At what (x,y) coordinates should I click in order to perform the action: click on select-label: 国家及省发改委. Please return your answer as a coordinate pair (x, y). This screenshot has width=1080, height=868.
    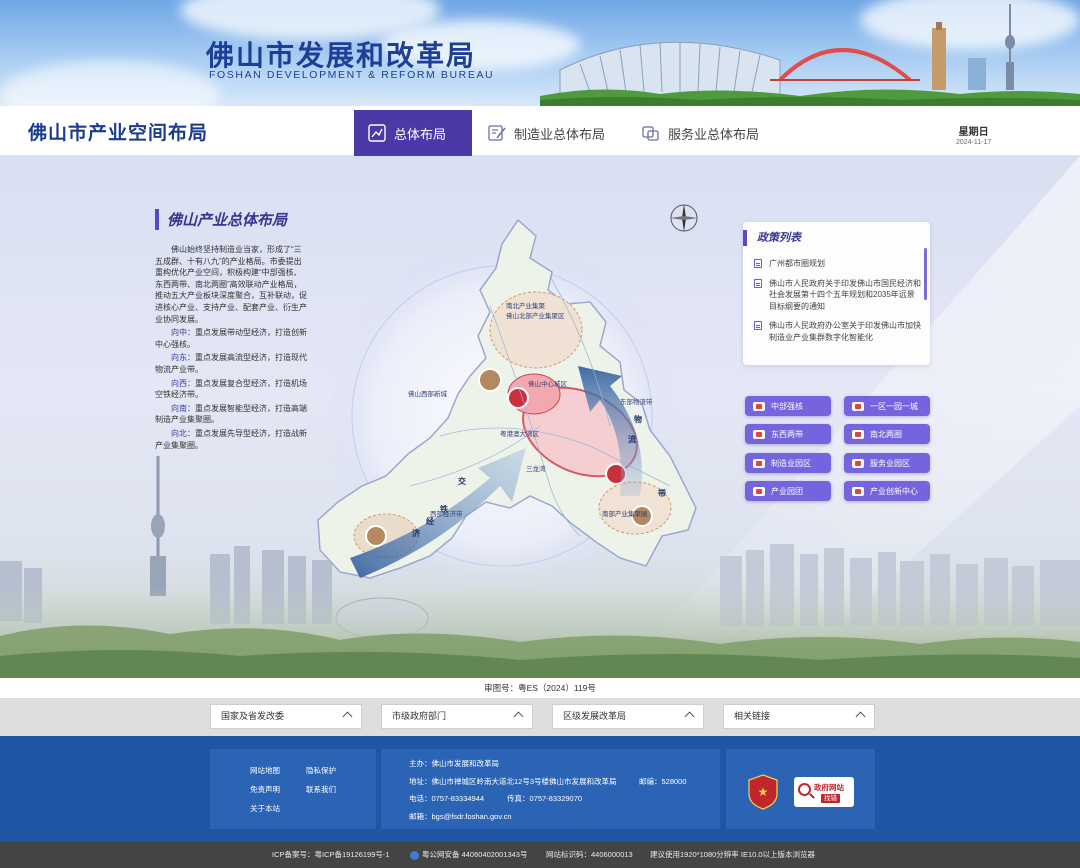
    Looking at the image, I should click on (253, 716).